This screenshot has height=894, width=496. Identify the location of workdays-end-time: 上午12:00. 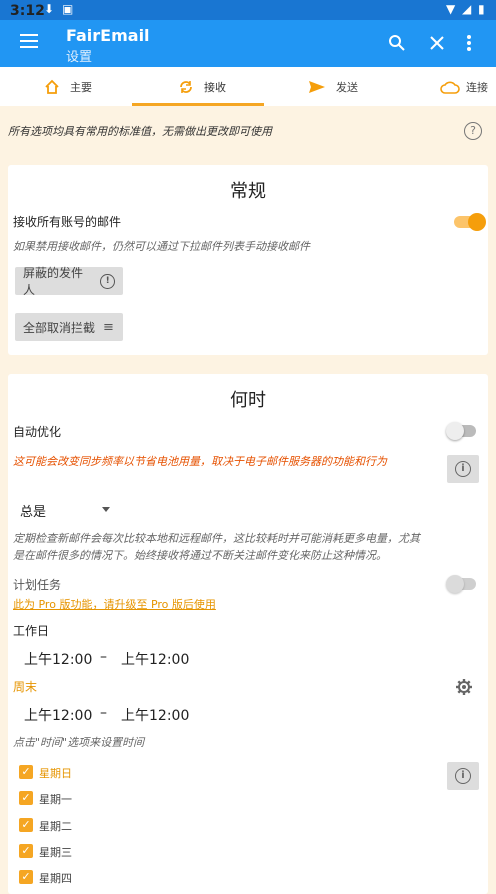
(155, 659).